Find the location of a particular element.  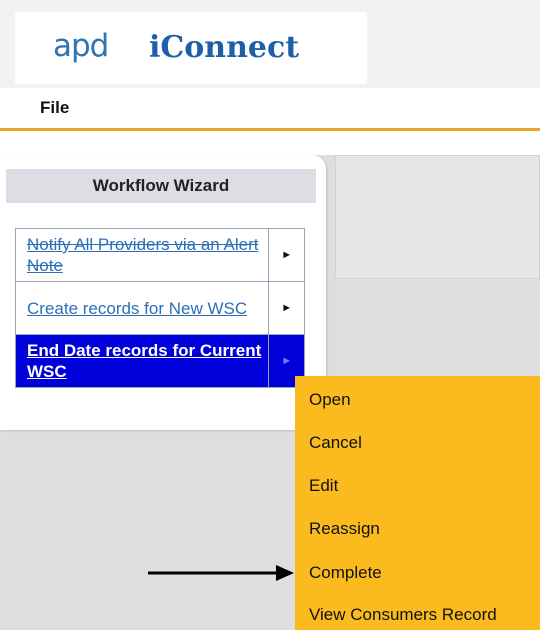

workflow-step-create-records: Create records for New WSC ► is located at coordinates (159, 308).